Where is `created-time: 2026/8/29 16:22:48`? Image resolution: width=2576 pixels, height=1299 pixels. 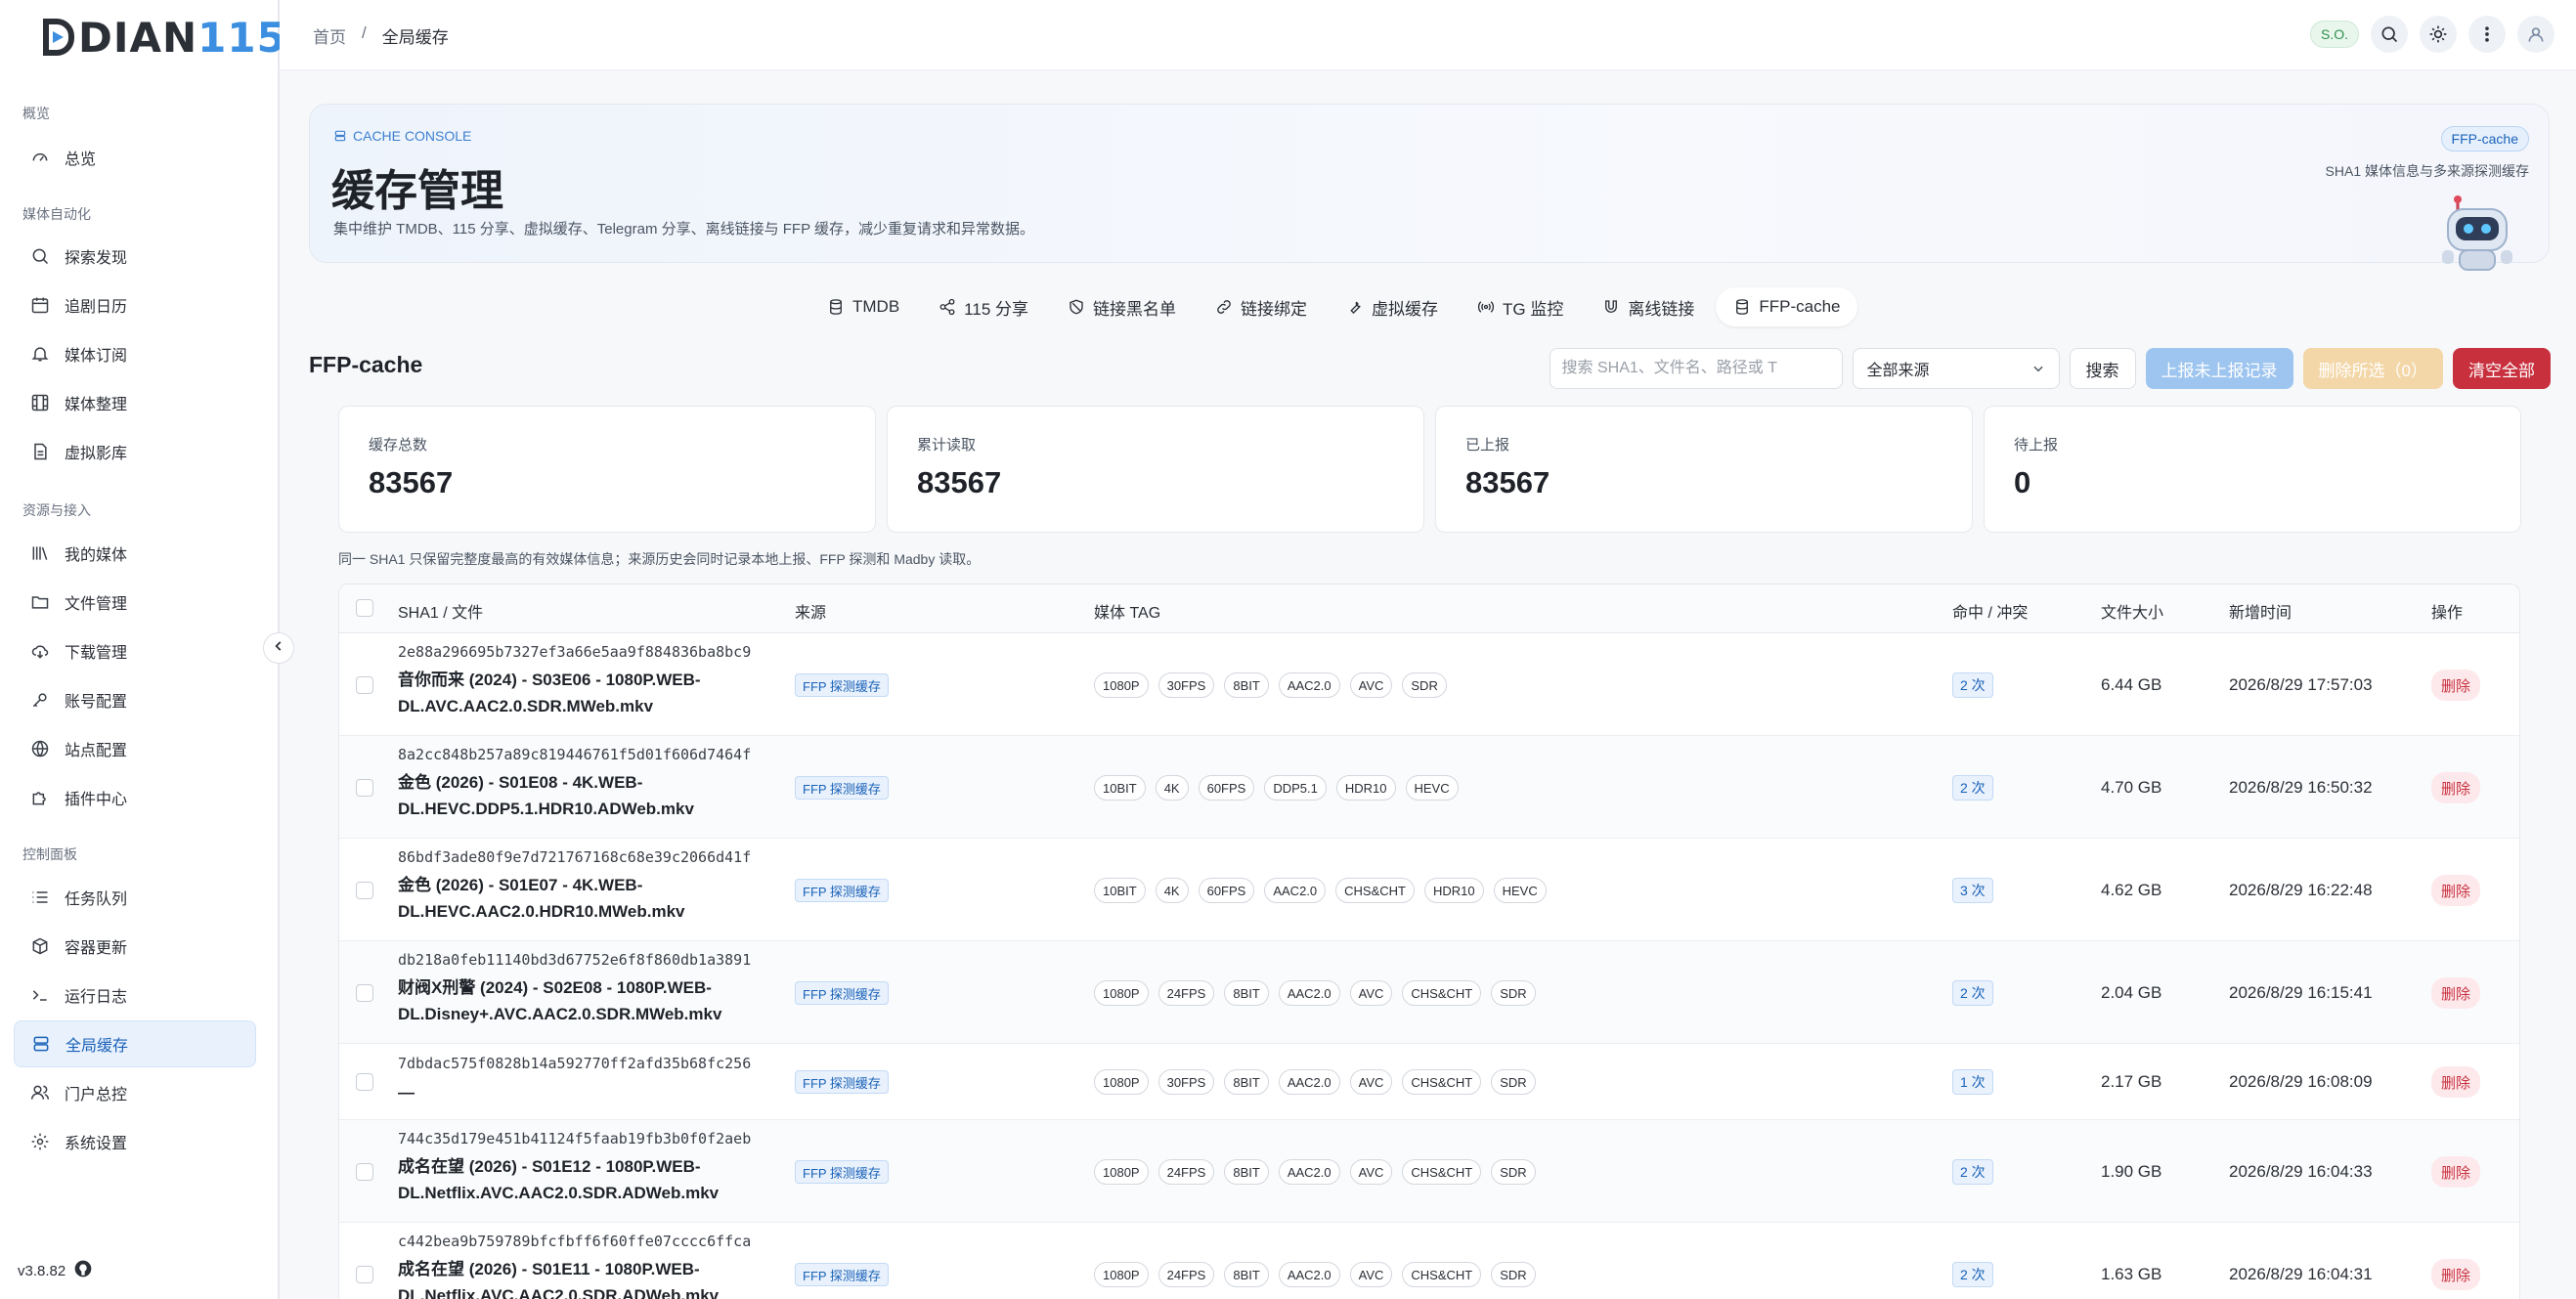 created-time: 2026/8/29 16:22:48 is located at coordinates (2301, 890).